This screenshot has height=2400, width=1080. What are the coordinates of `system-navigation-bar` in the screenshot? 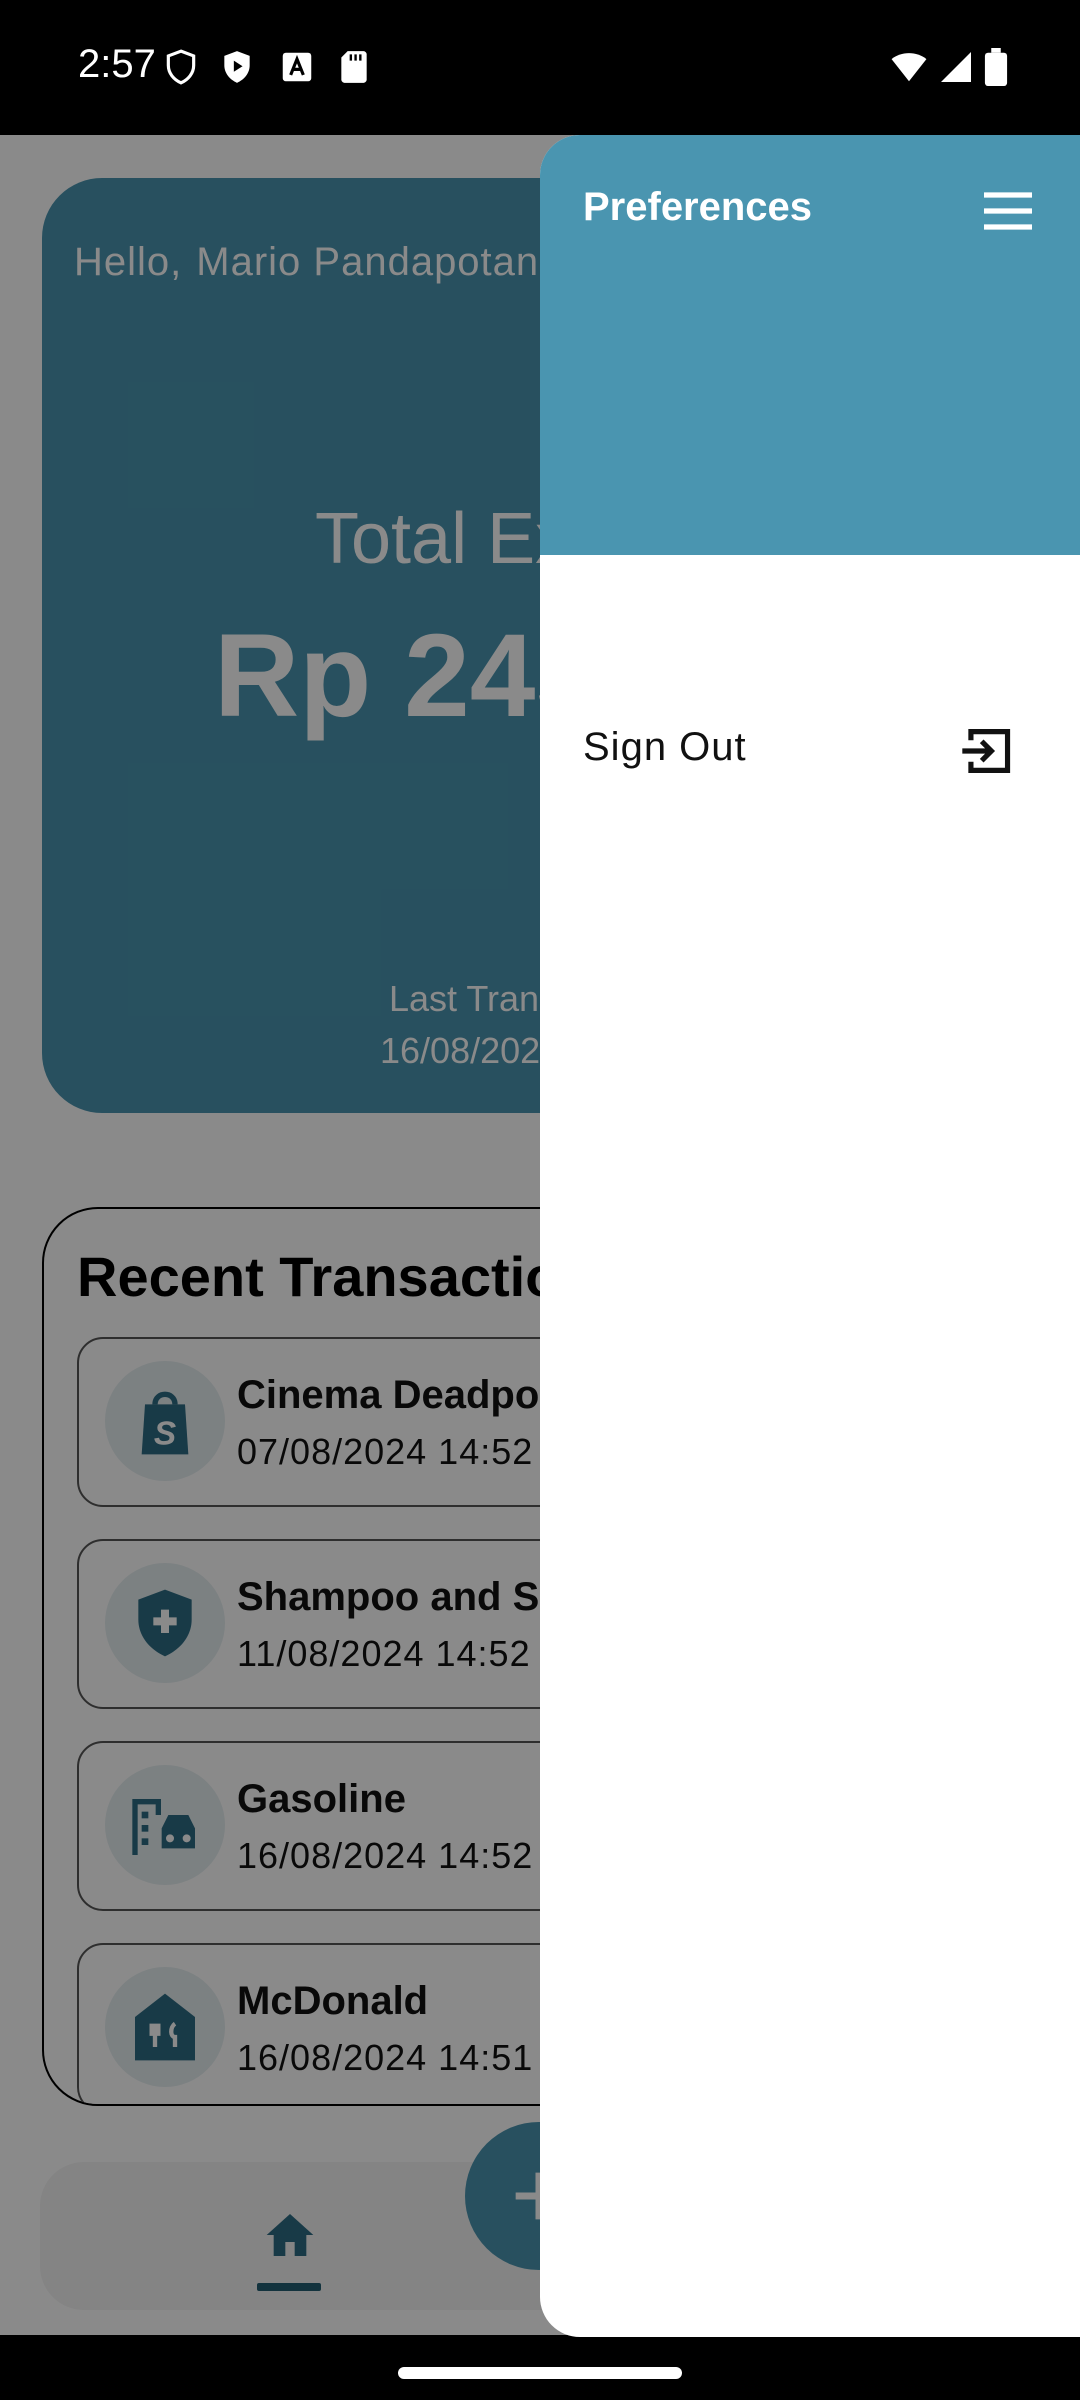 It's located at (540, 2368).